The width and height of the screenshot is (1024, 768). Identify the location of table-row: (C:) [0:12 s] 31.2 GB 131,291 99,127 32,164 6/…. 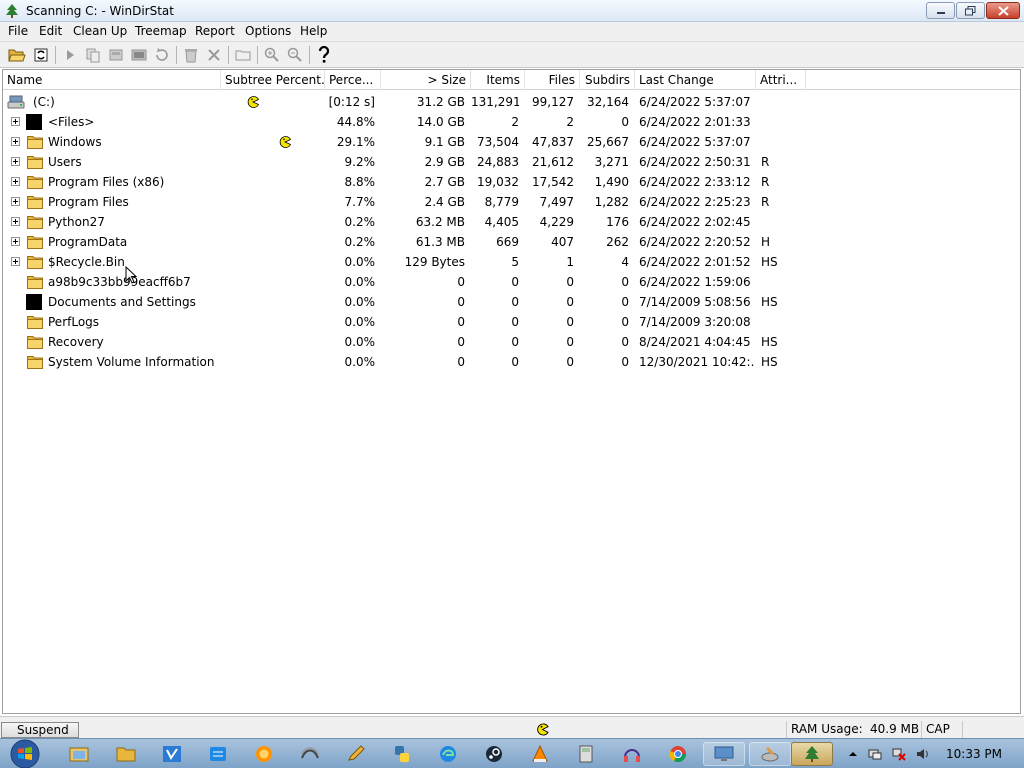
(511, 102).